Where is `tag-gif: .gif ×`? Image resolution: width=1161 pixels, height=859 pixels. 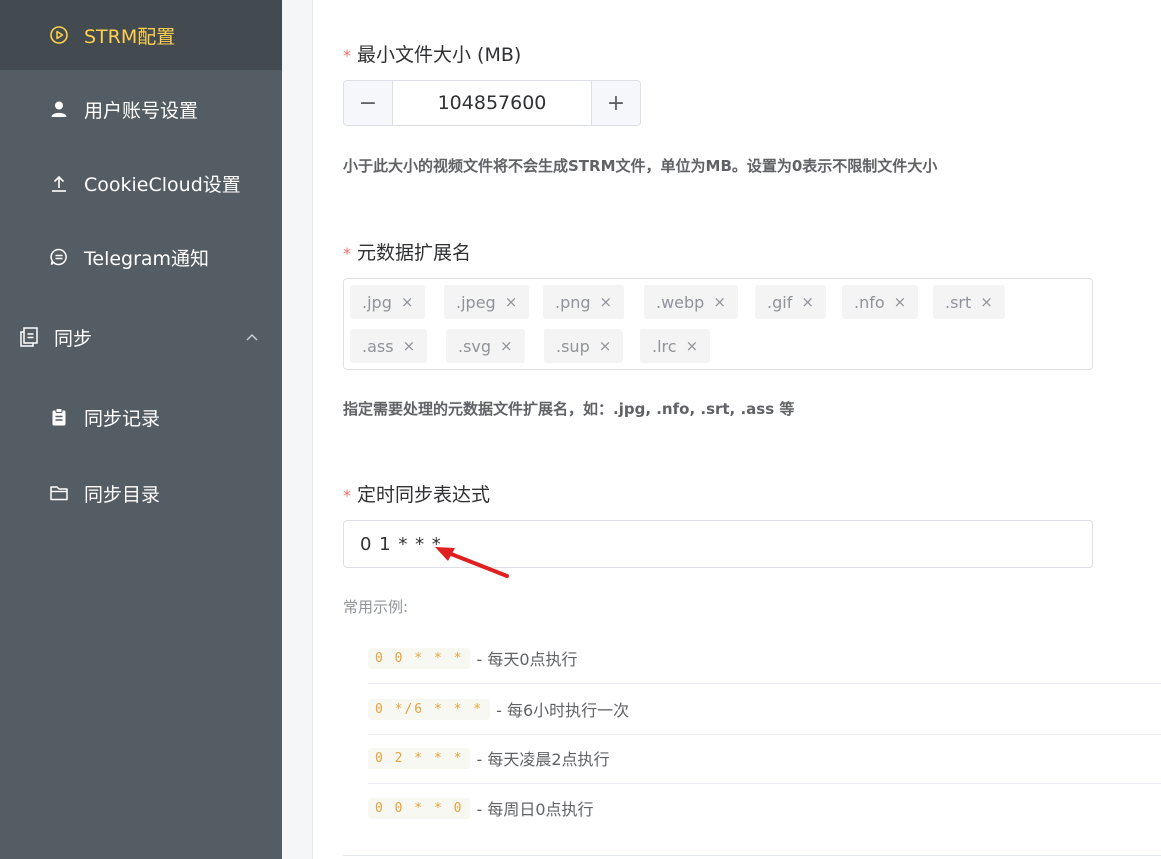 tag-gif: .gif × is located at coordinates (790, 302).